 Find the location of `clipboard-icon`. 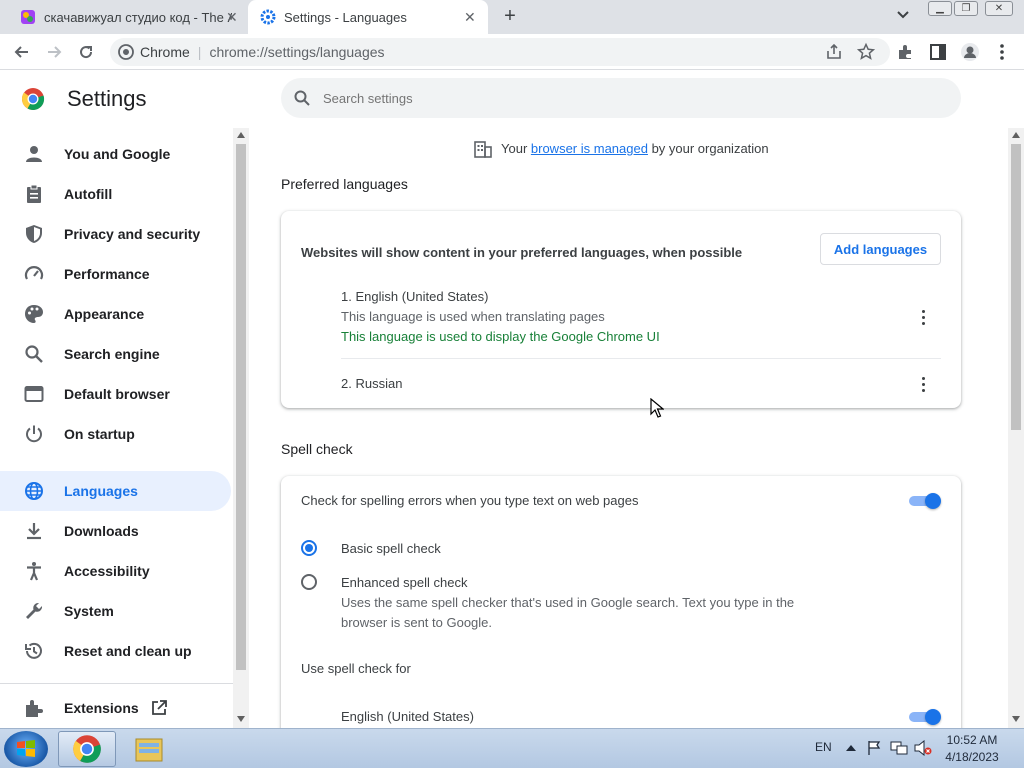

clipboard-icon is located at coordinates (34, 193).